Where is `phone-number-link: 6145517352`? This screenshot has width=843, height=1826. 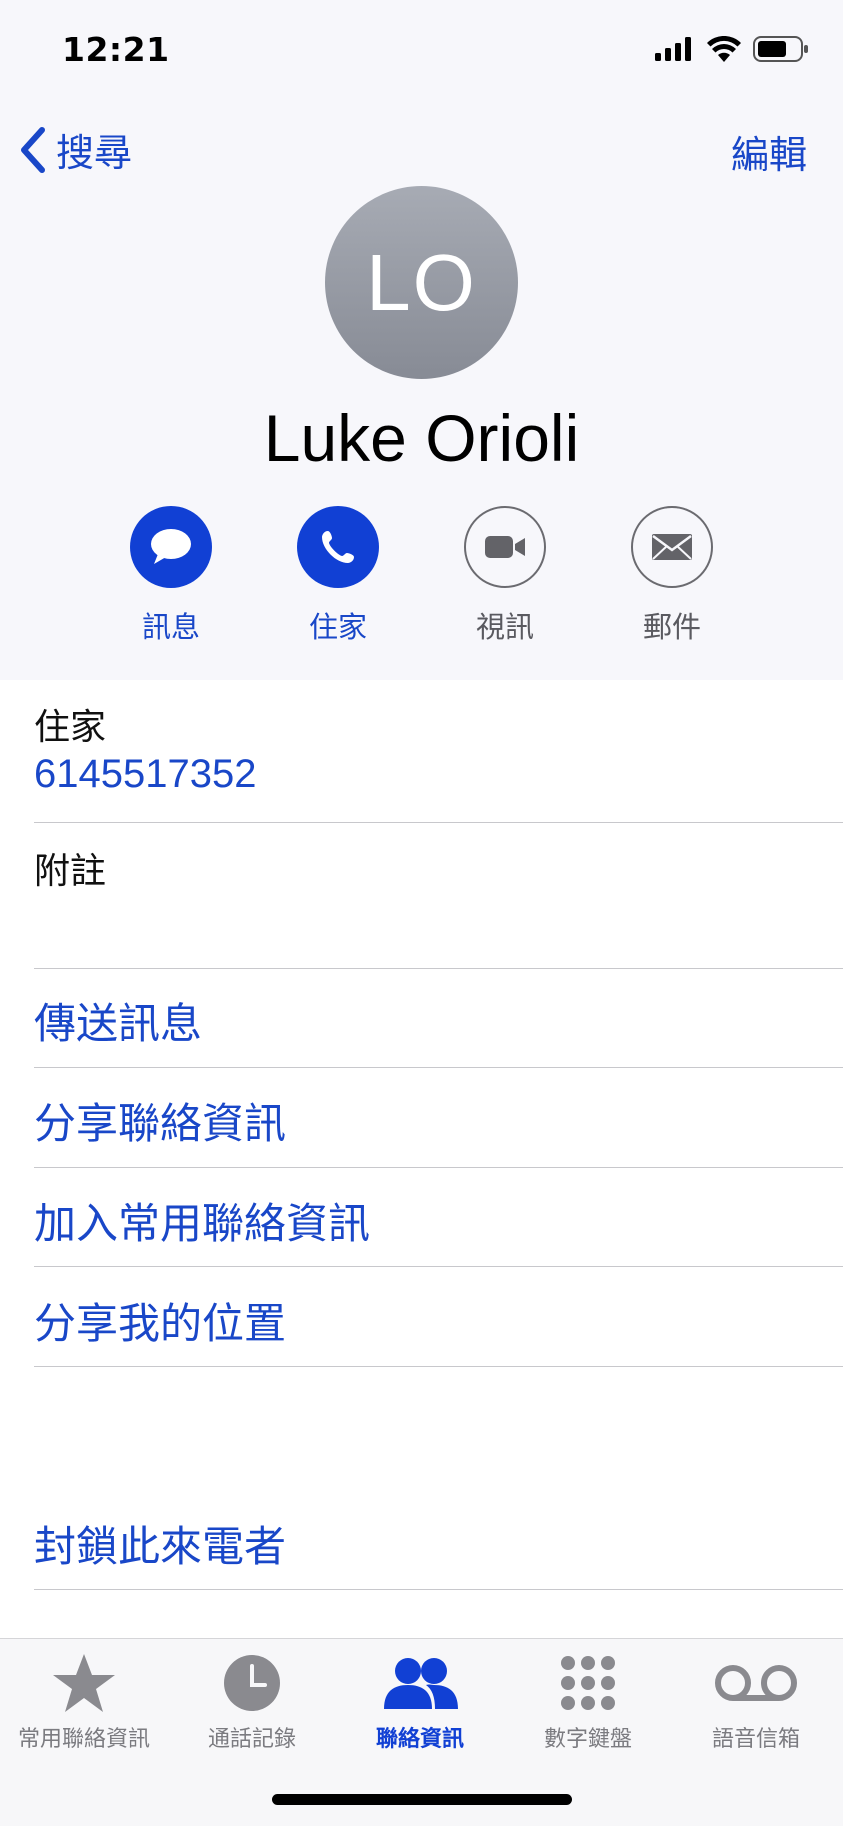 phone-number-link: 6145517352 is located at coordinates (145, 774).